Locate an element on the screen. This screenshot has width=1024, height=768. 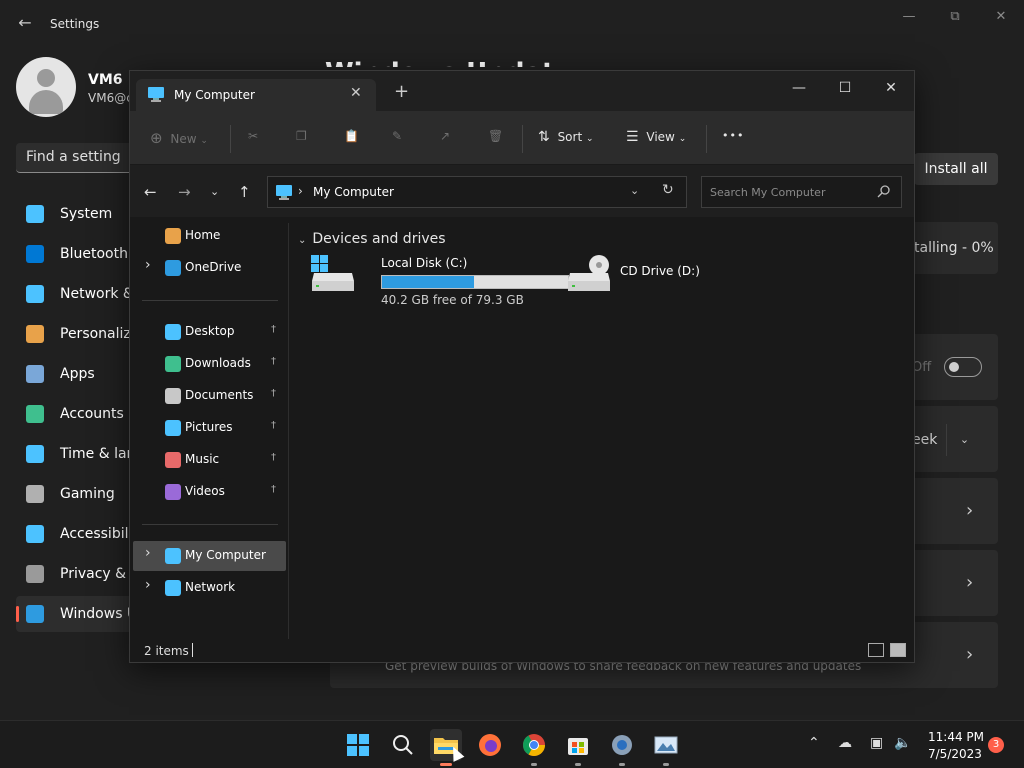
more-options-button: ••• is located at coordinates (733, 139).